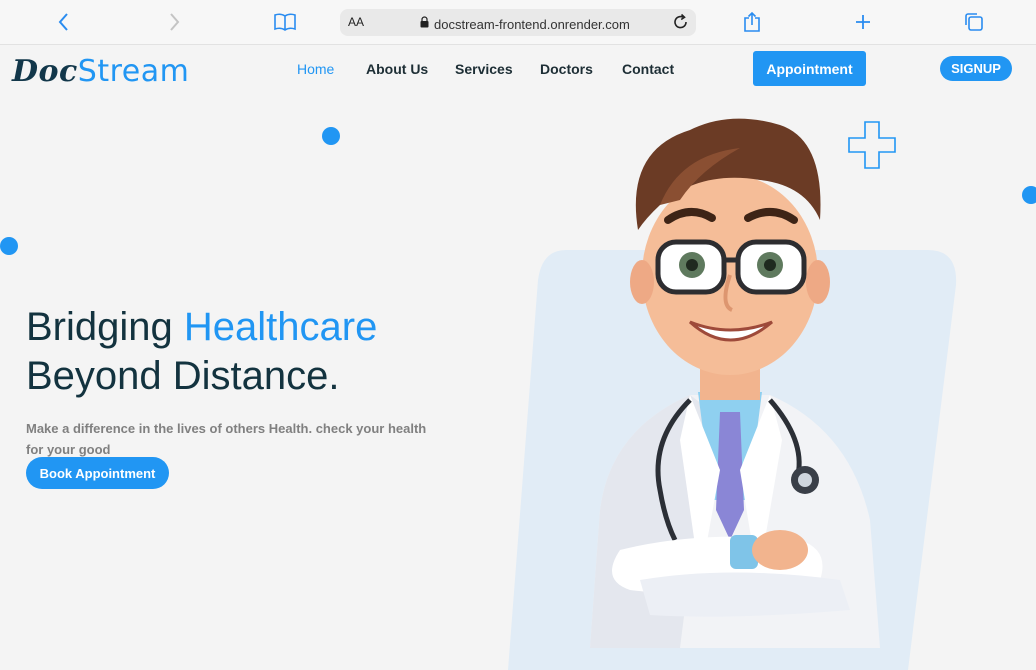  Describe the element at coordinates (397, 69) in the screenshot. I see `nav-about-us: About Us` at that location.